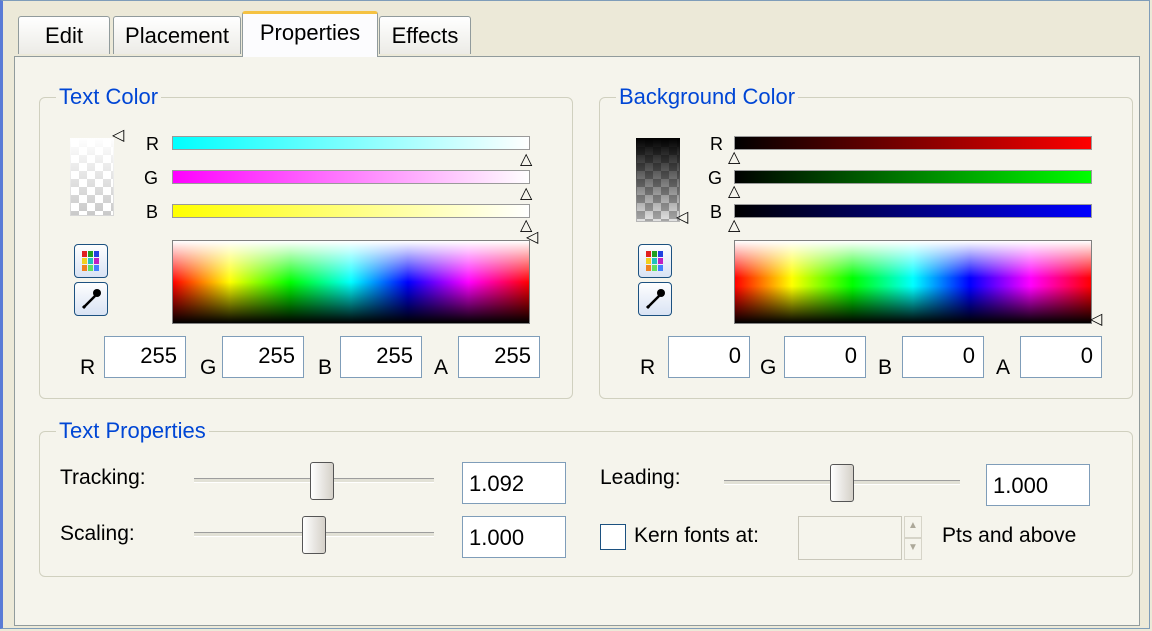 Image resolution: width=1152 pixels, height=631 pixels. Describe the element at coordinates (314, 535) in the screenshot. I see `scaling-slider-thumb` at that location.